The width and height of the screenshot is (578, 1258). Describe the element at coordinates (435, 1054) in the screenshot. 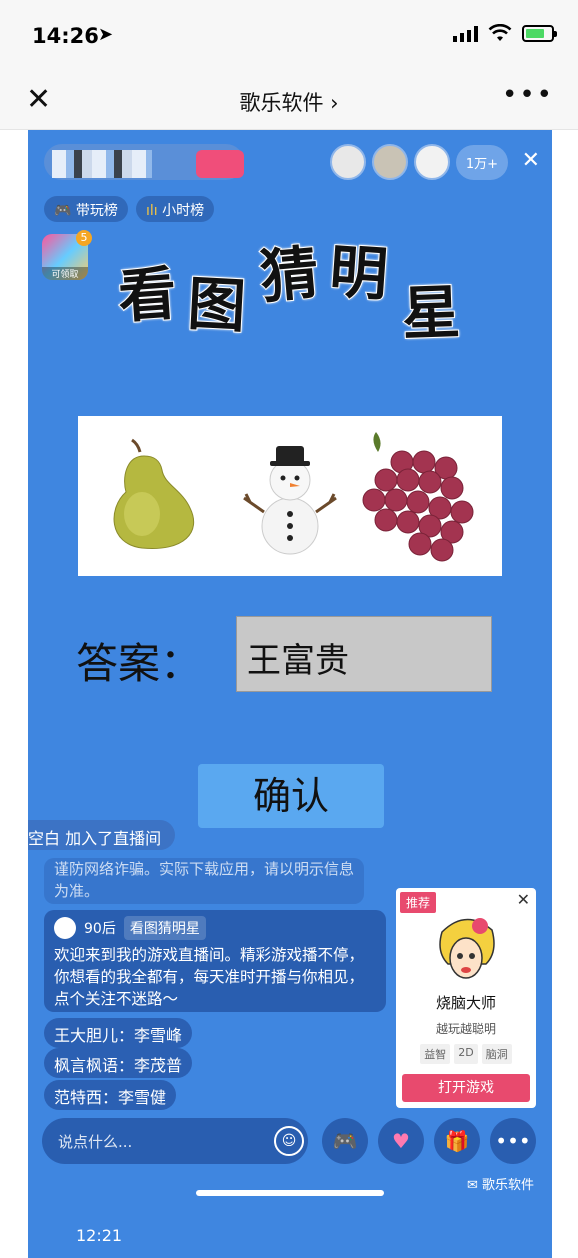

I see `game-tag: 益智` at that location.